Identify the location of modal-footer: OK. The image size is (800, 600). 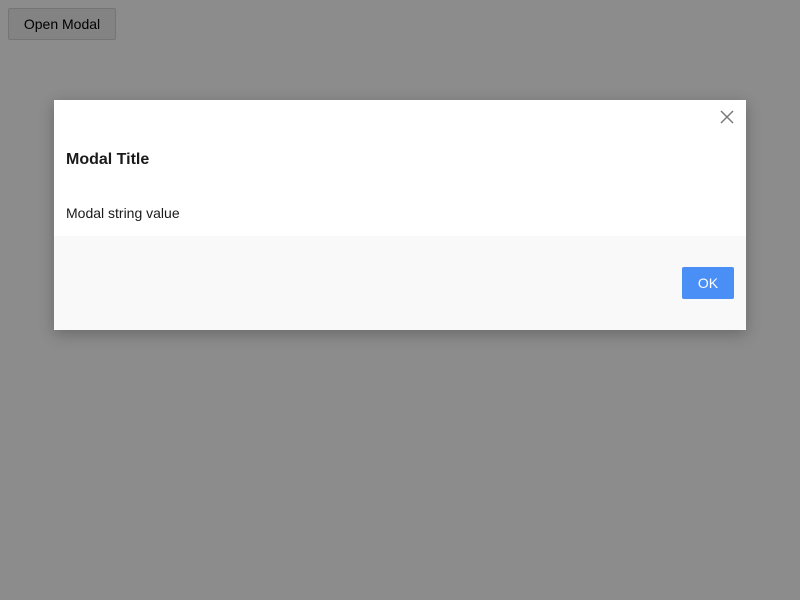
(400, 283).